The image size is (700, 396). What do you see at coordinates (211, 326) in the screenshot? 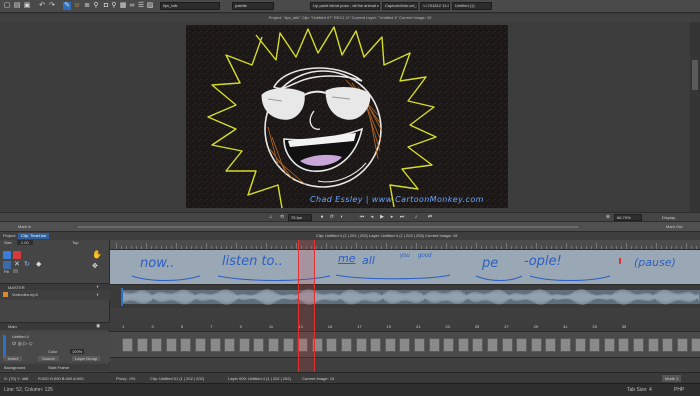
I see `frame-number: 7` at bounding box center [211, 326].